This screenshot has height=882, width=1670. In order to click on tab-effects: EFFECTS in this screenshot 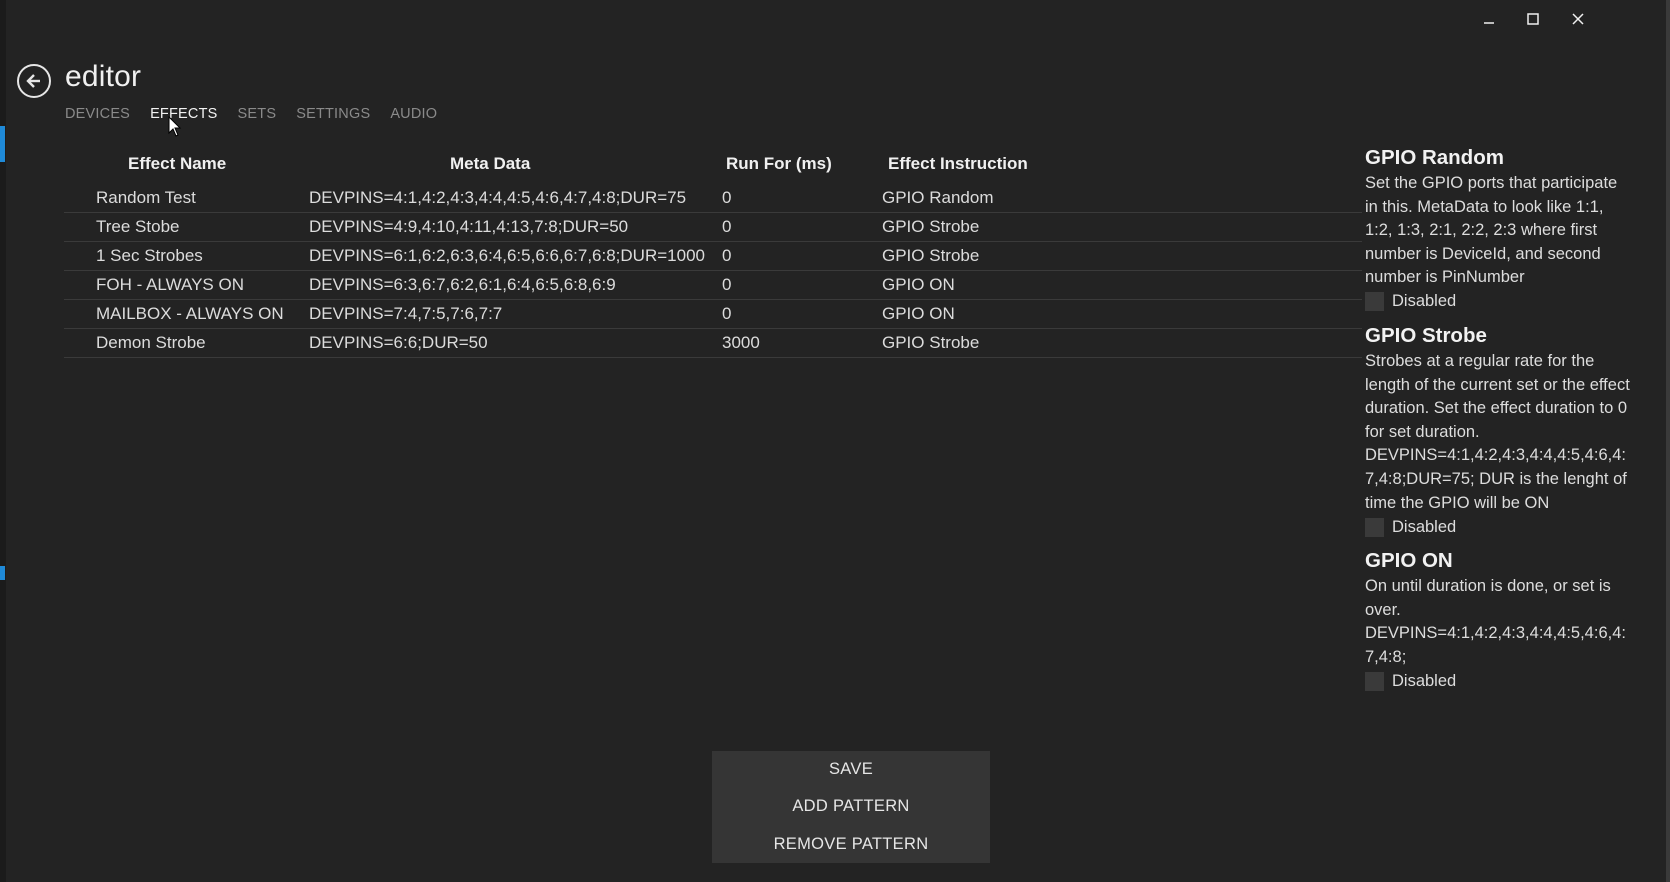, I will do `click(183, 114)`.